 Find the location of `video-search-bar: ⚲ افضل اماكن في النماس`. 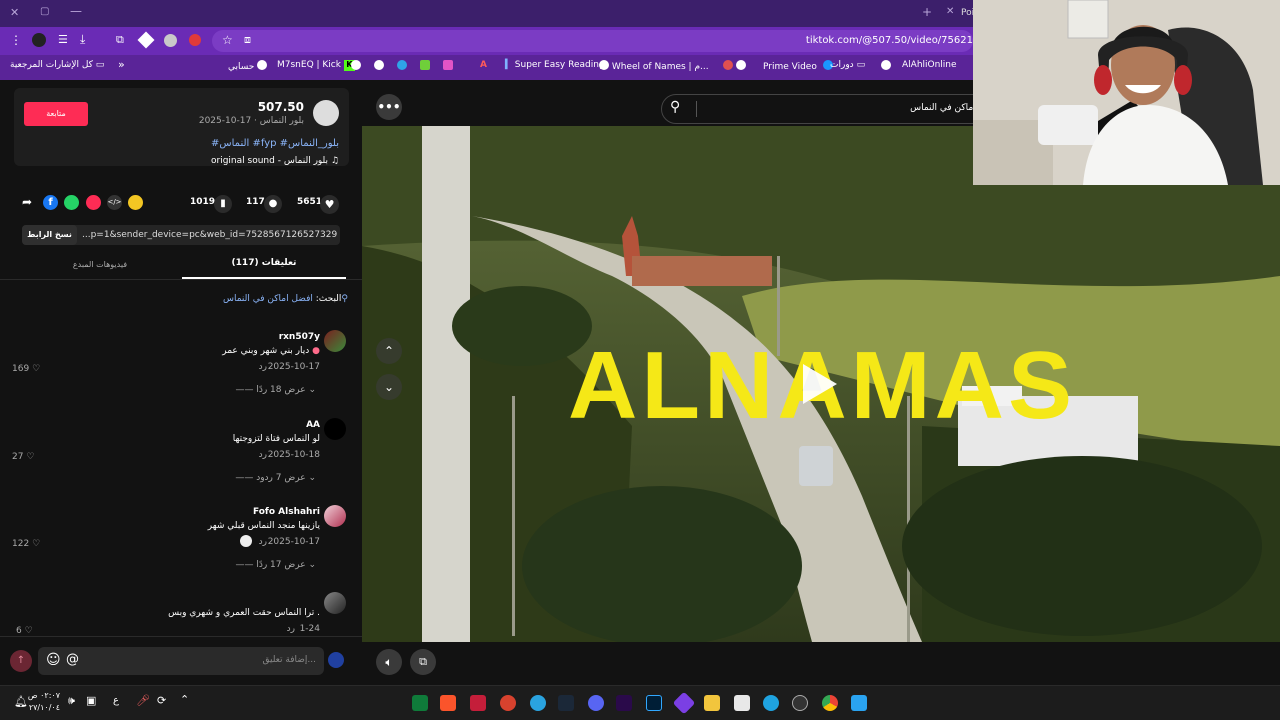

video-search-bar: ⚲ افضل اماكن في النماس is located at coordinates (831, 109).